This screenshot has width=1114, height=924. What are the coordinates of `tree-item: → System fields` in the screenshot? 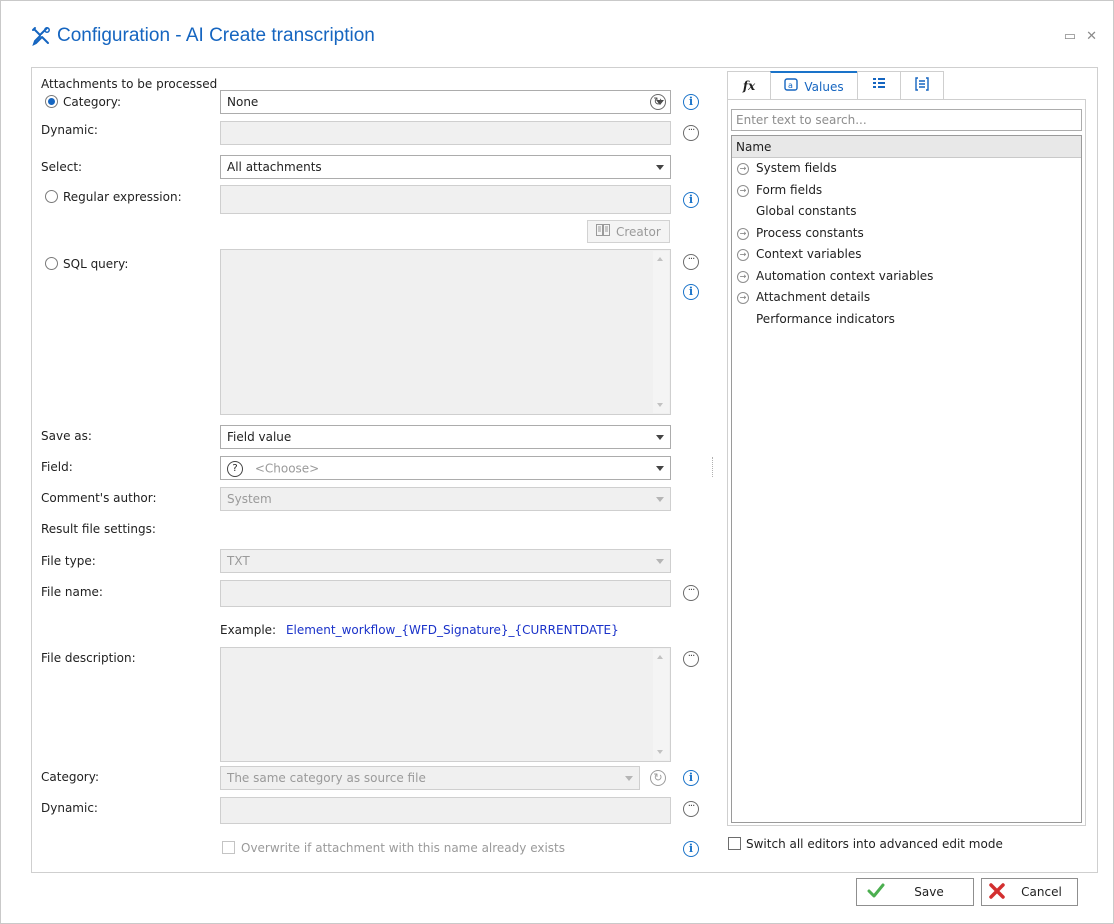 It's located at (906, 169).